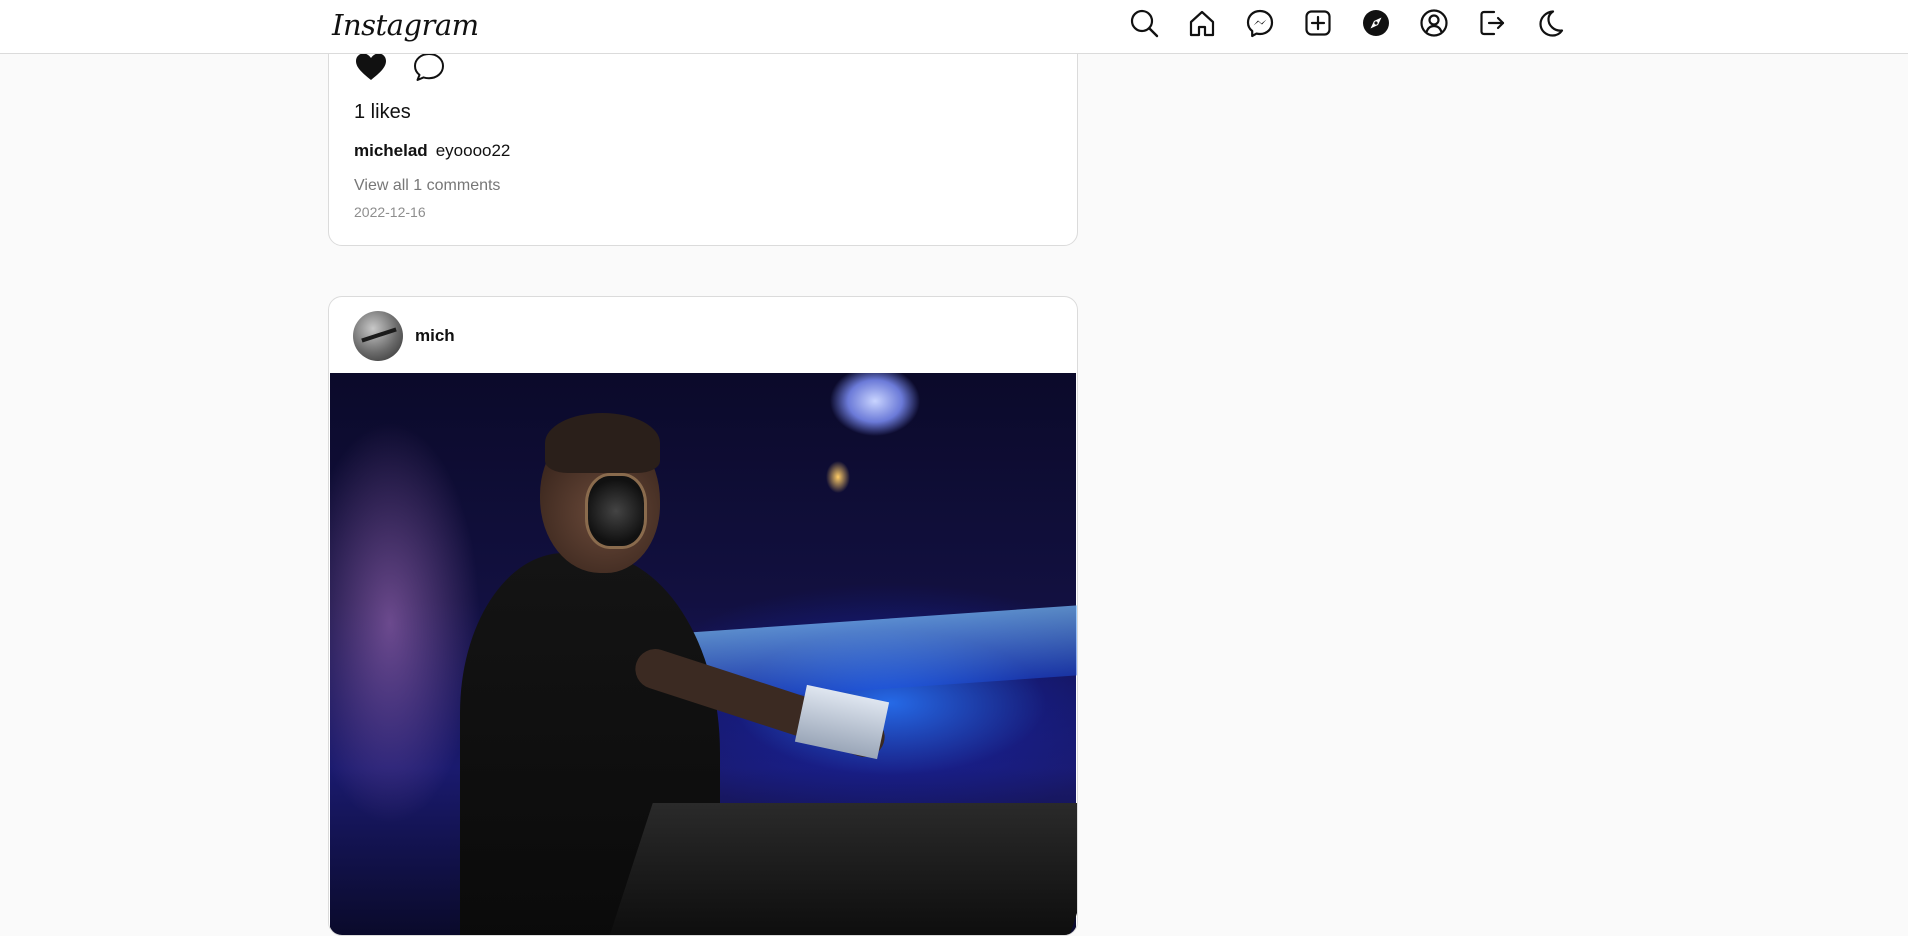  Describe the element at coordinates (842, 869) in the screenshot. I see `image-dj-mixer` at that location.